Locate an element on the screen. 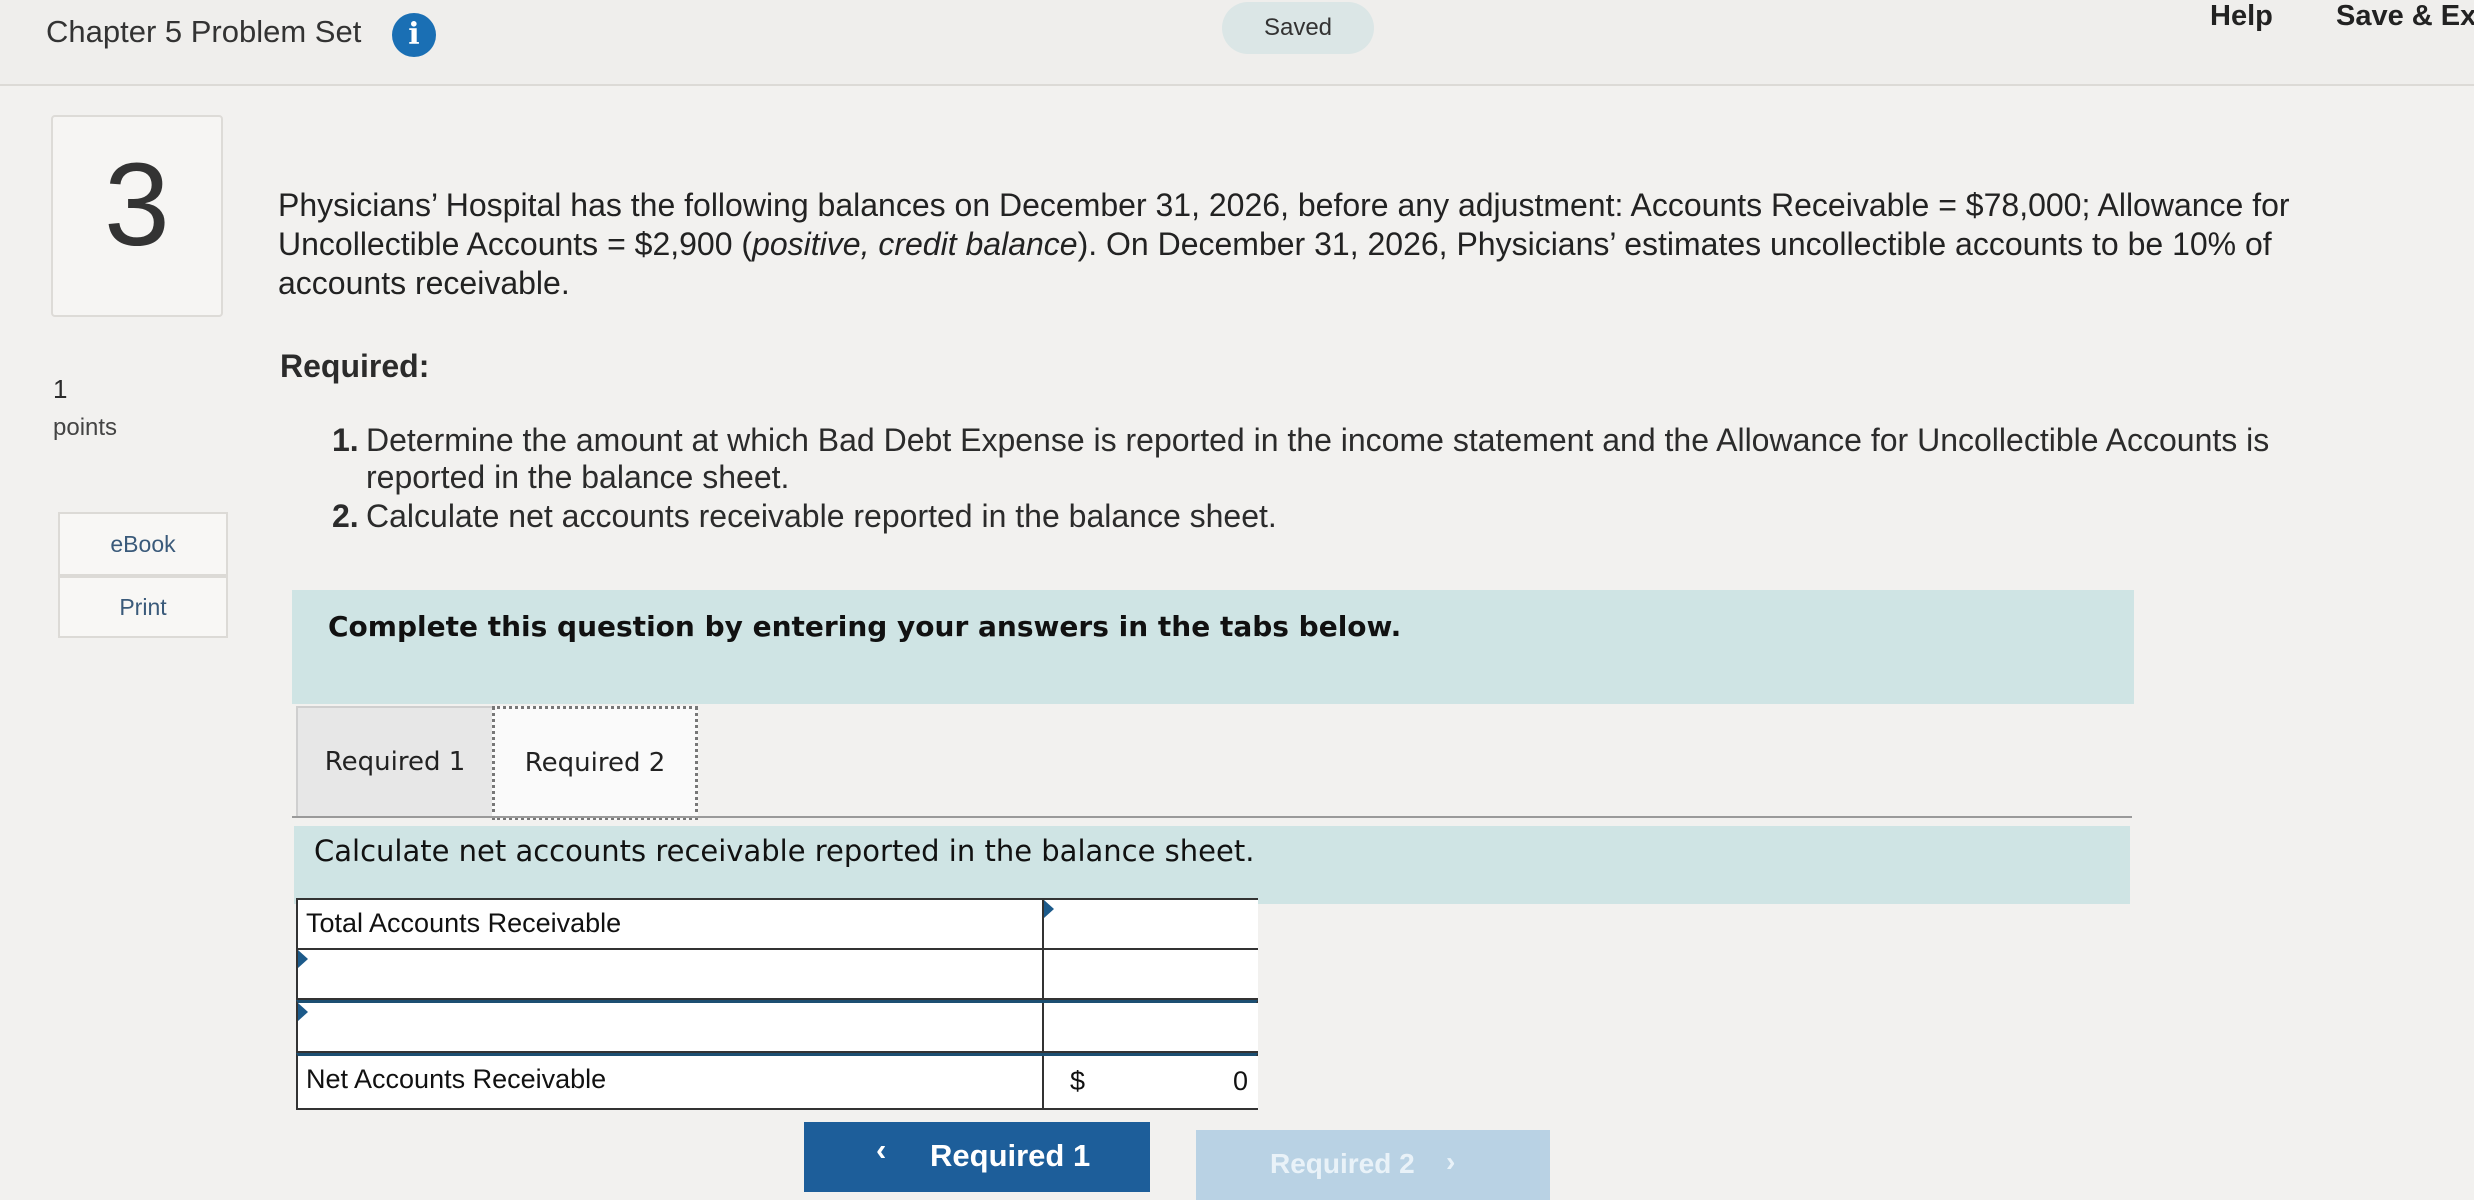 This screenshot has height=1200, width=2474. question-number-box: 3 is located at coordinates (137, 216).